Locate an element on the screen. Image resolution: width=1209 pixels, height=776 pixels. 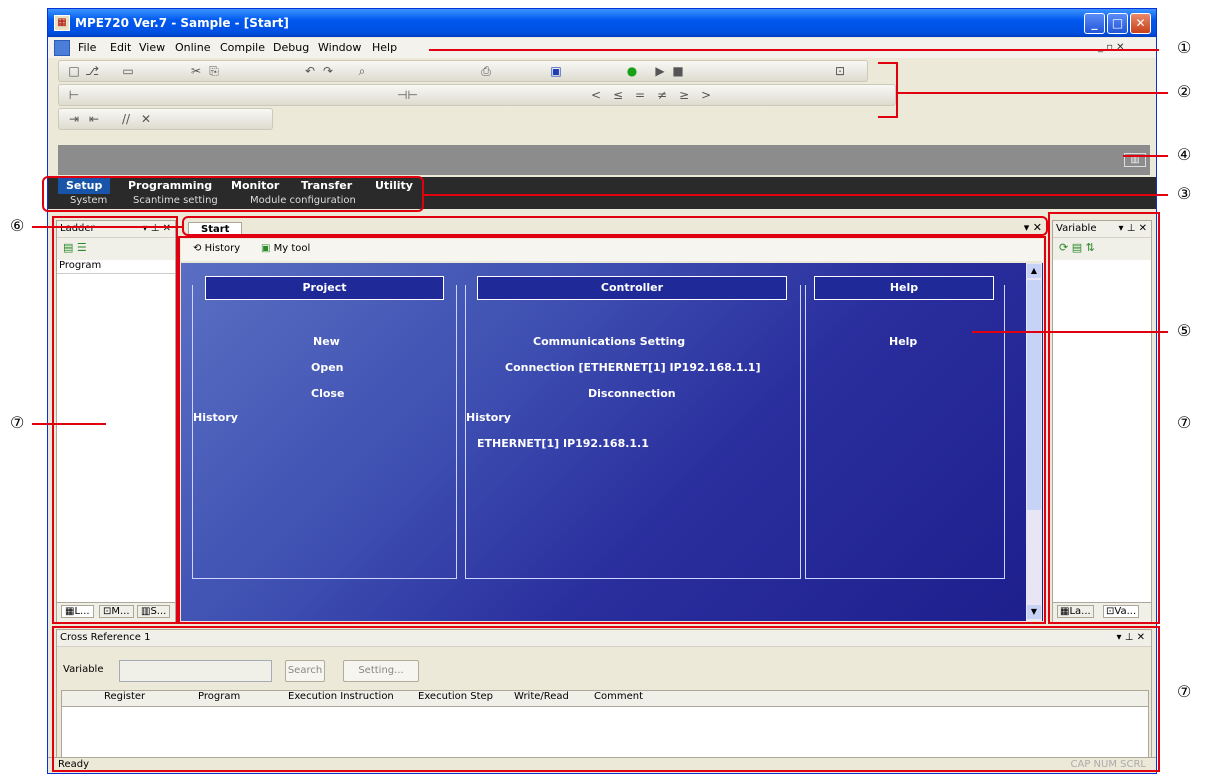
callout-5: ⑤ is located at coordinates (1184, 330).